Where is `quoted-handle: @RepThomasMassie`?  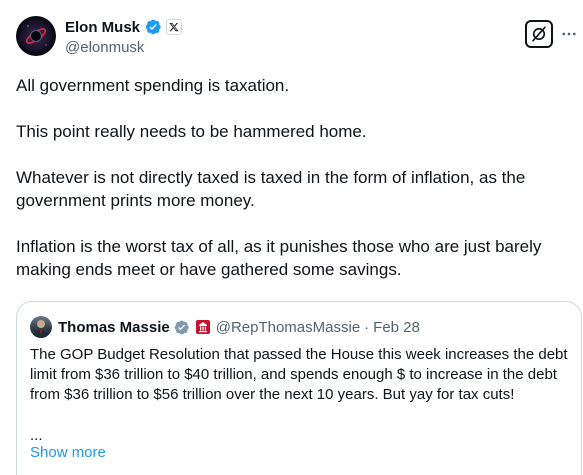 quoted-handle: @RepThomasMassie is located at coordinates (288, 327).